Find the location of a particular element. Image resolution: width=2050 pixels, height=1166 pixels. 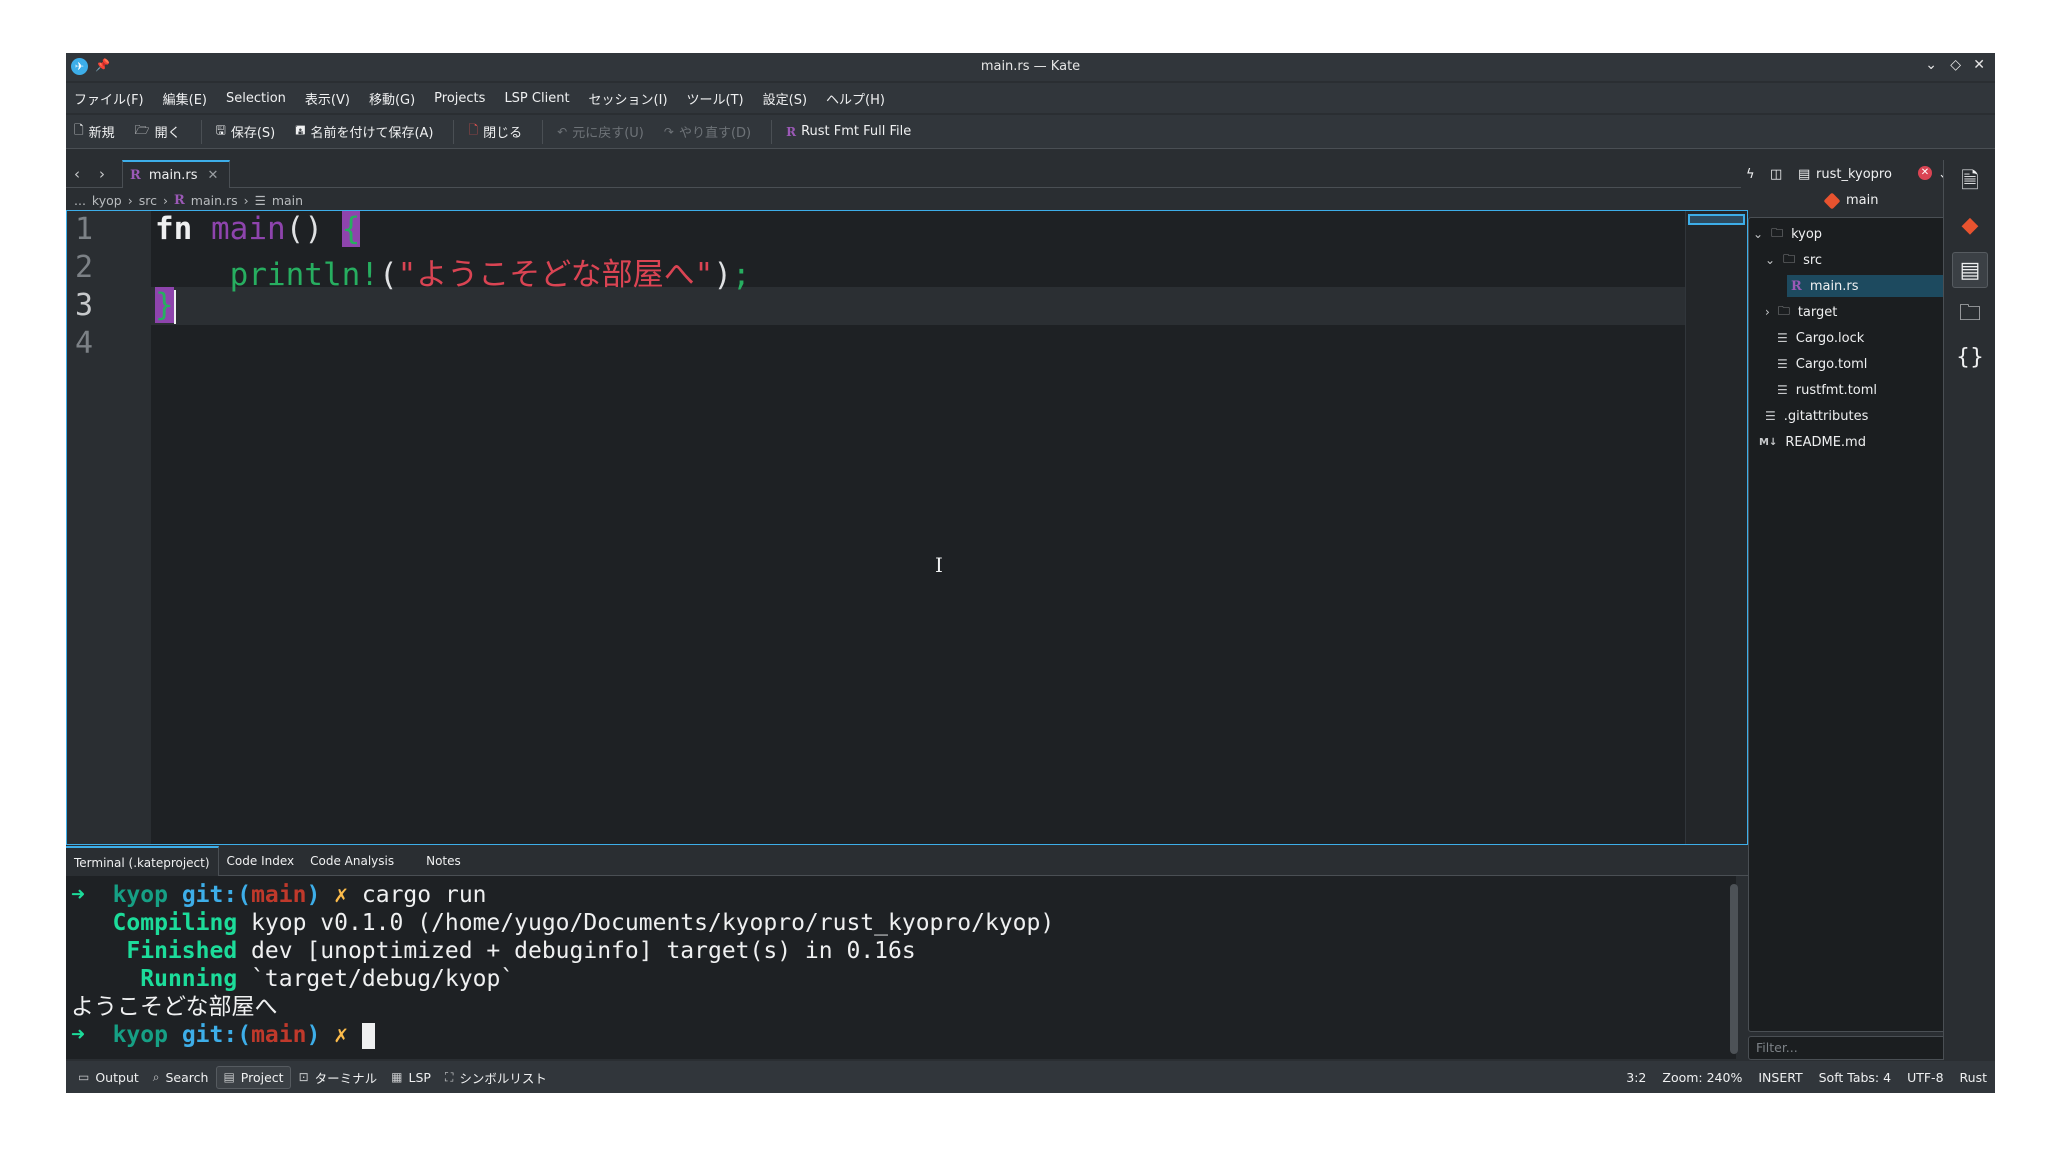

tab-code-index: Code Index is located at coordinates (261, 861).